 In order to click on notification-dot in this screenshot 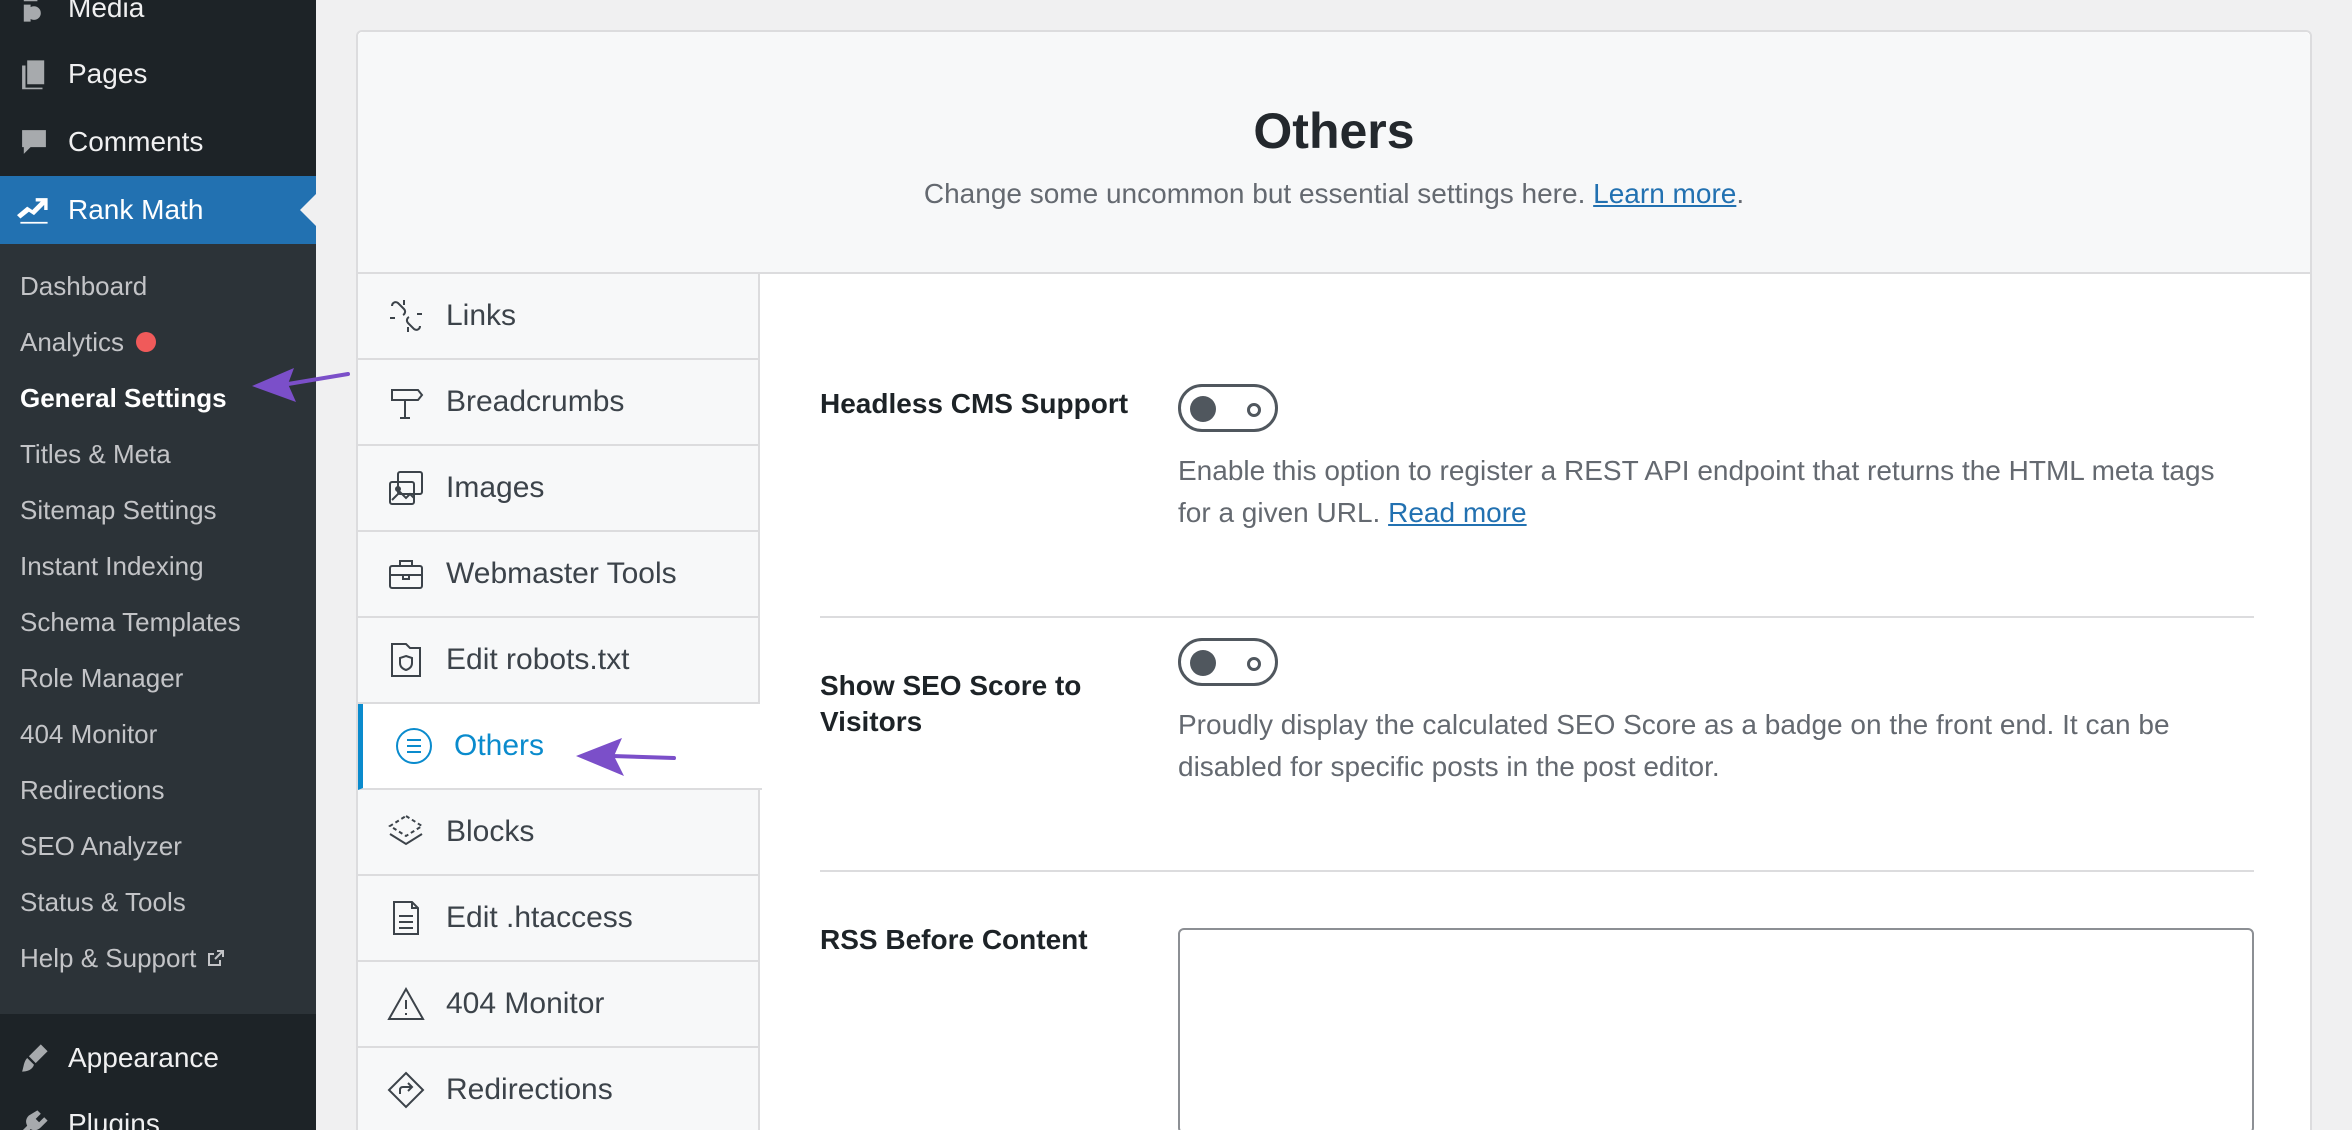, I will do `click(146, 342)`.